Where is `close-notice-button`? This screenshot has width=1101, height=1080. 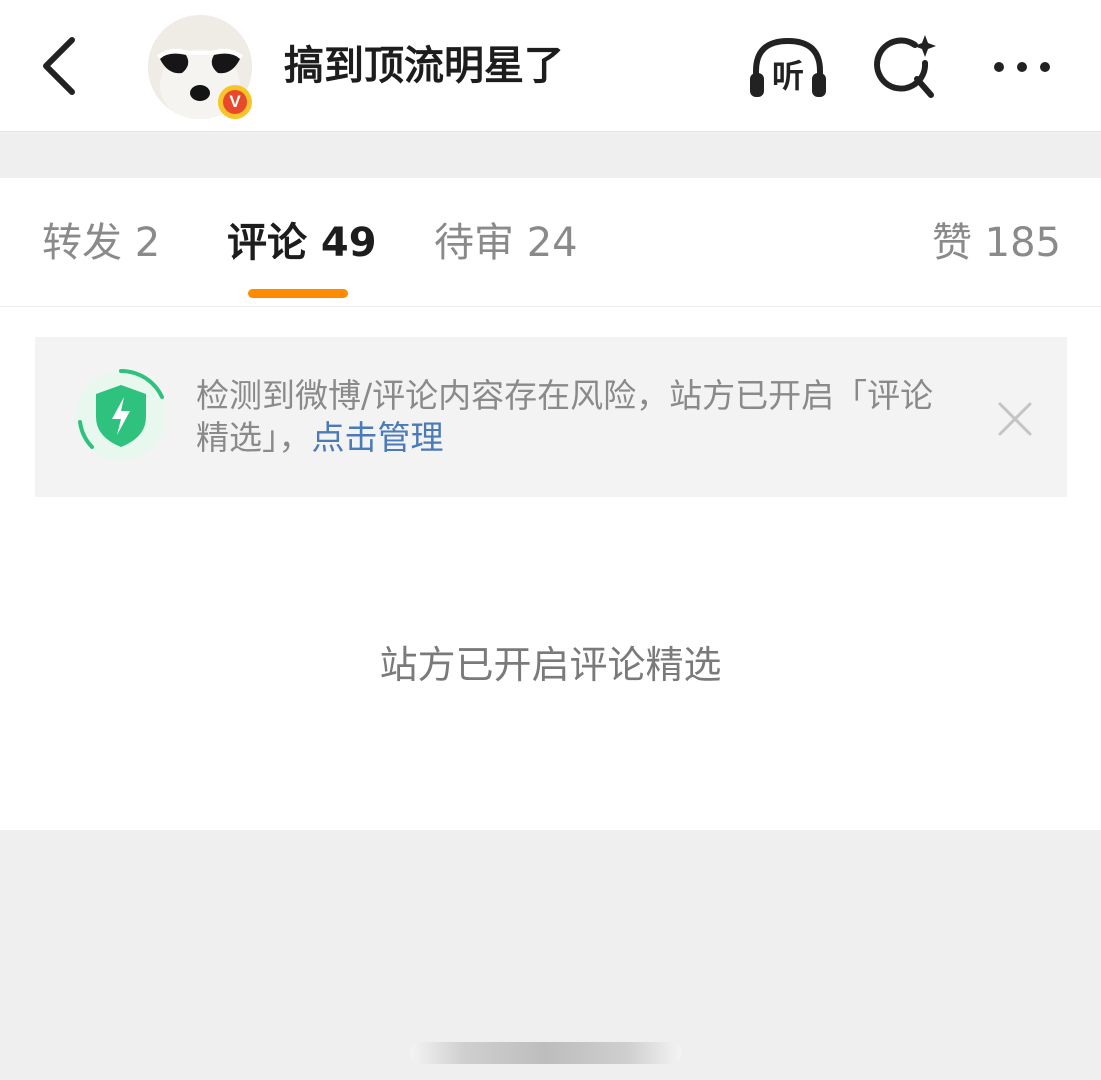
close-notice-button is located at coordinates (1015, 419).